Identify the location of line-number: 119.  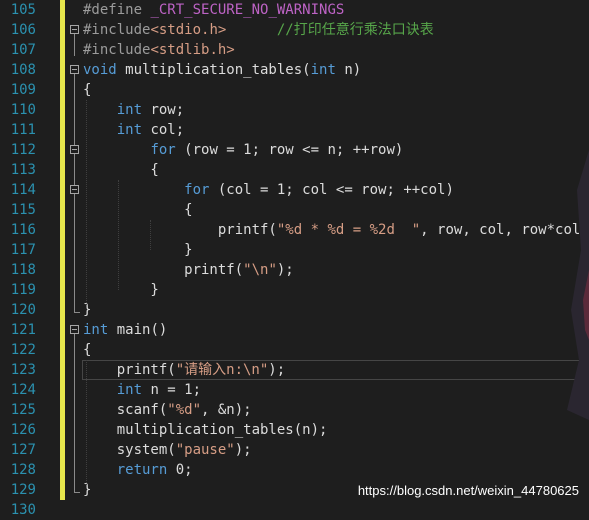
(23, 290).